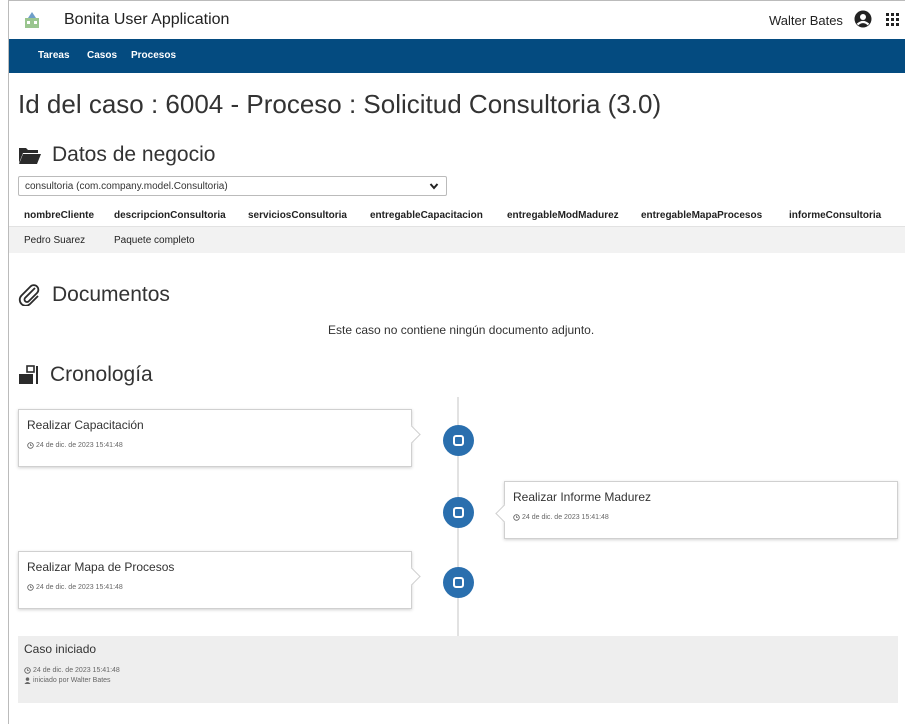 The width and height of the screenshot is (905, 724). Describe the element at coordinates (835, 215) in the screenshot. I see `column-header: informeConsultoria` at that location.